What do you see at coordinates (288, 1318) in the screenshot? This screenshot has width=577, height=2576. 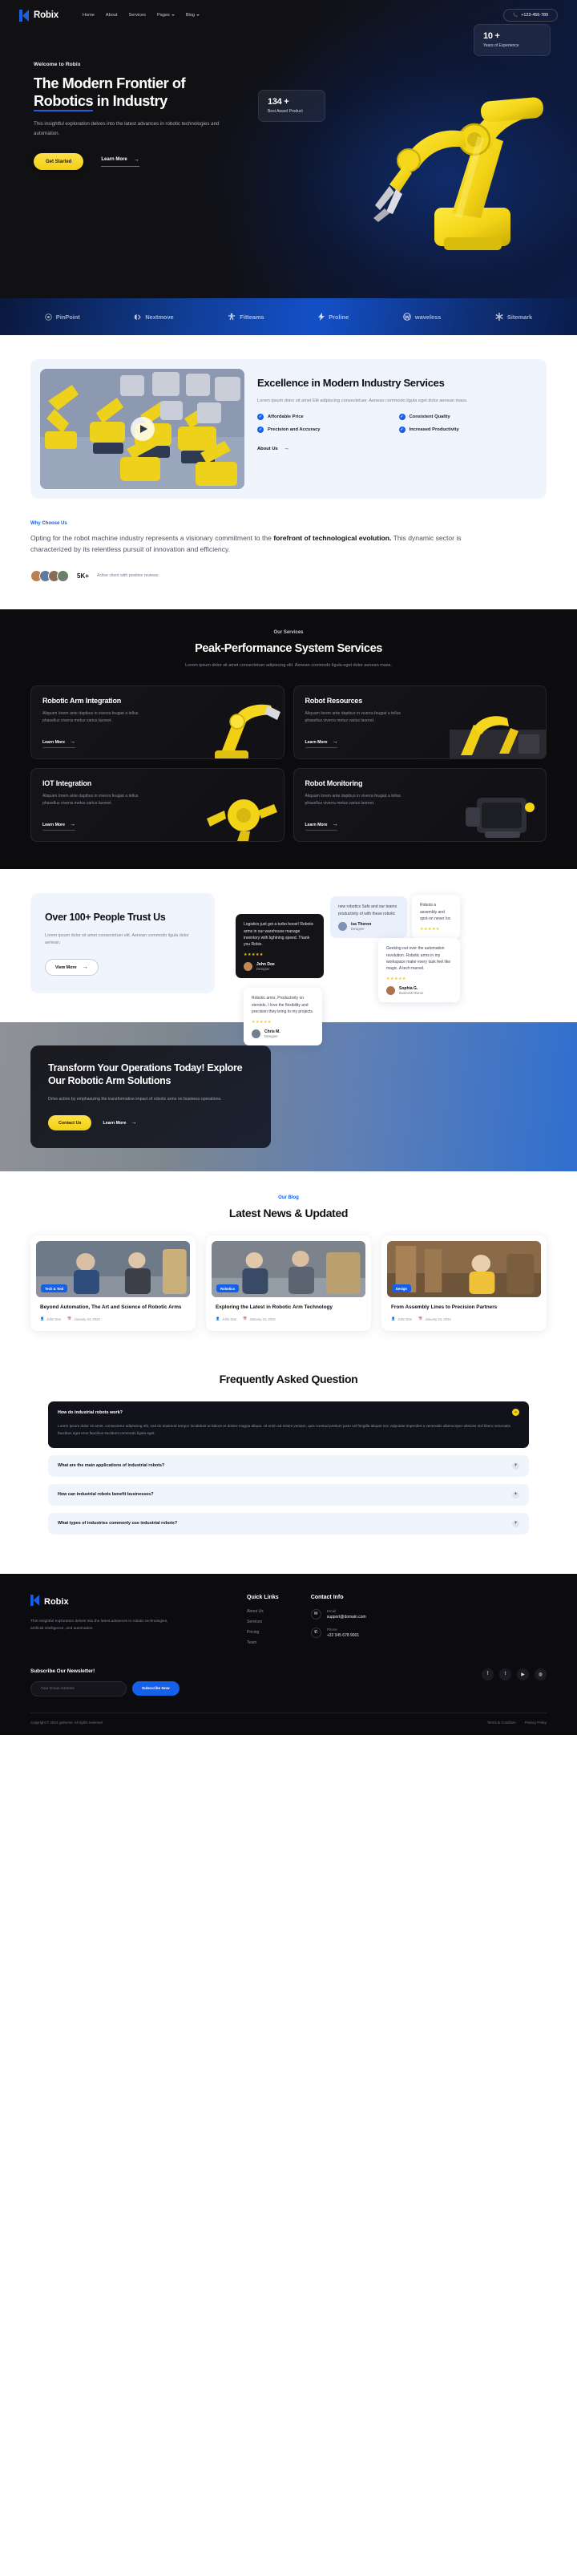 I see `blog-meta: 👤 John Doe 📅 January 24, 2024` at bounding box center [288, 1318].